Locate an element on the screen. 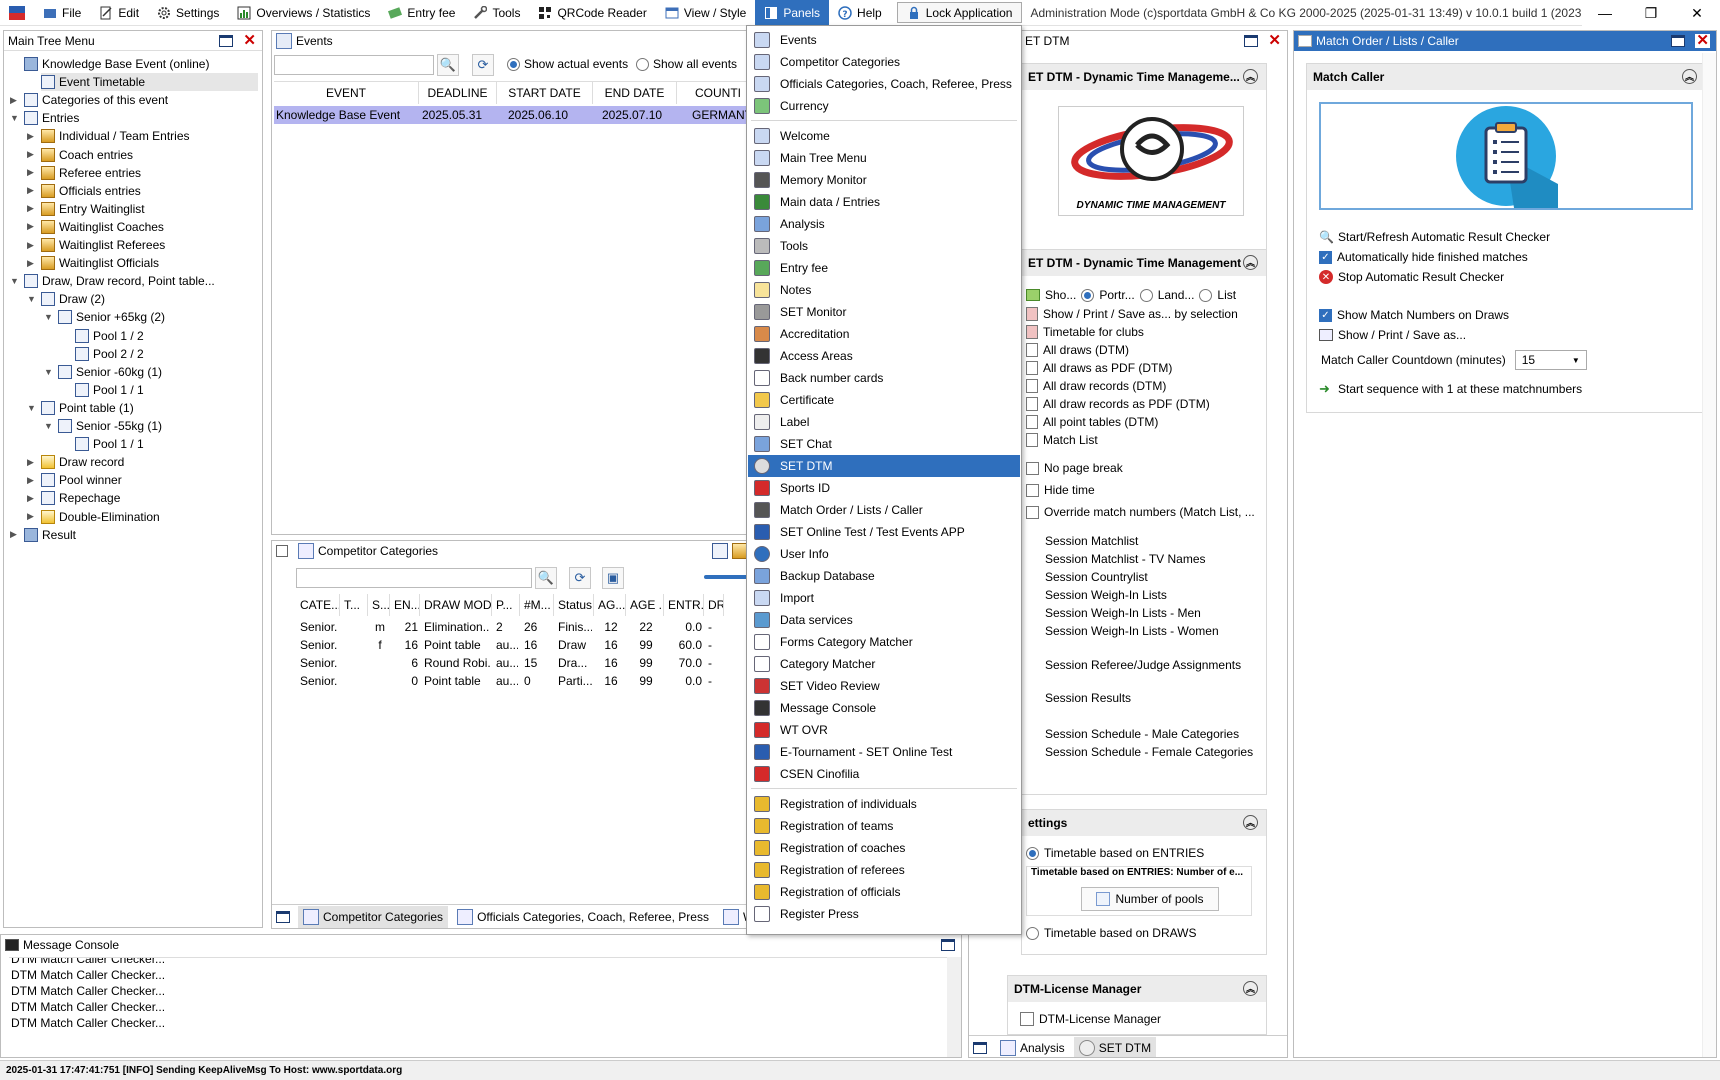  col-country: COUNTI is located at coordinates (712, 93).